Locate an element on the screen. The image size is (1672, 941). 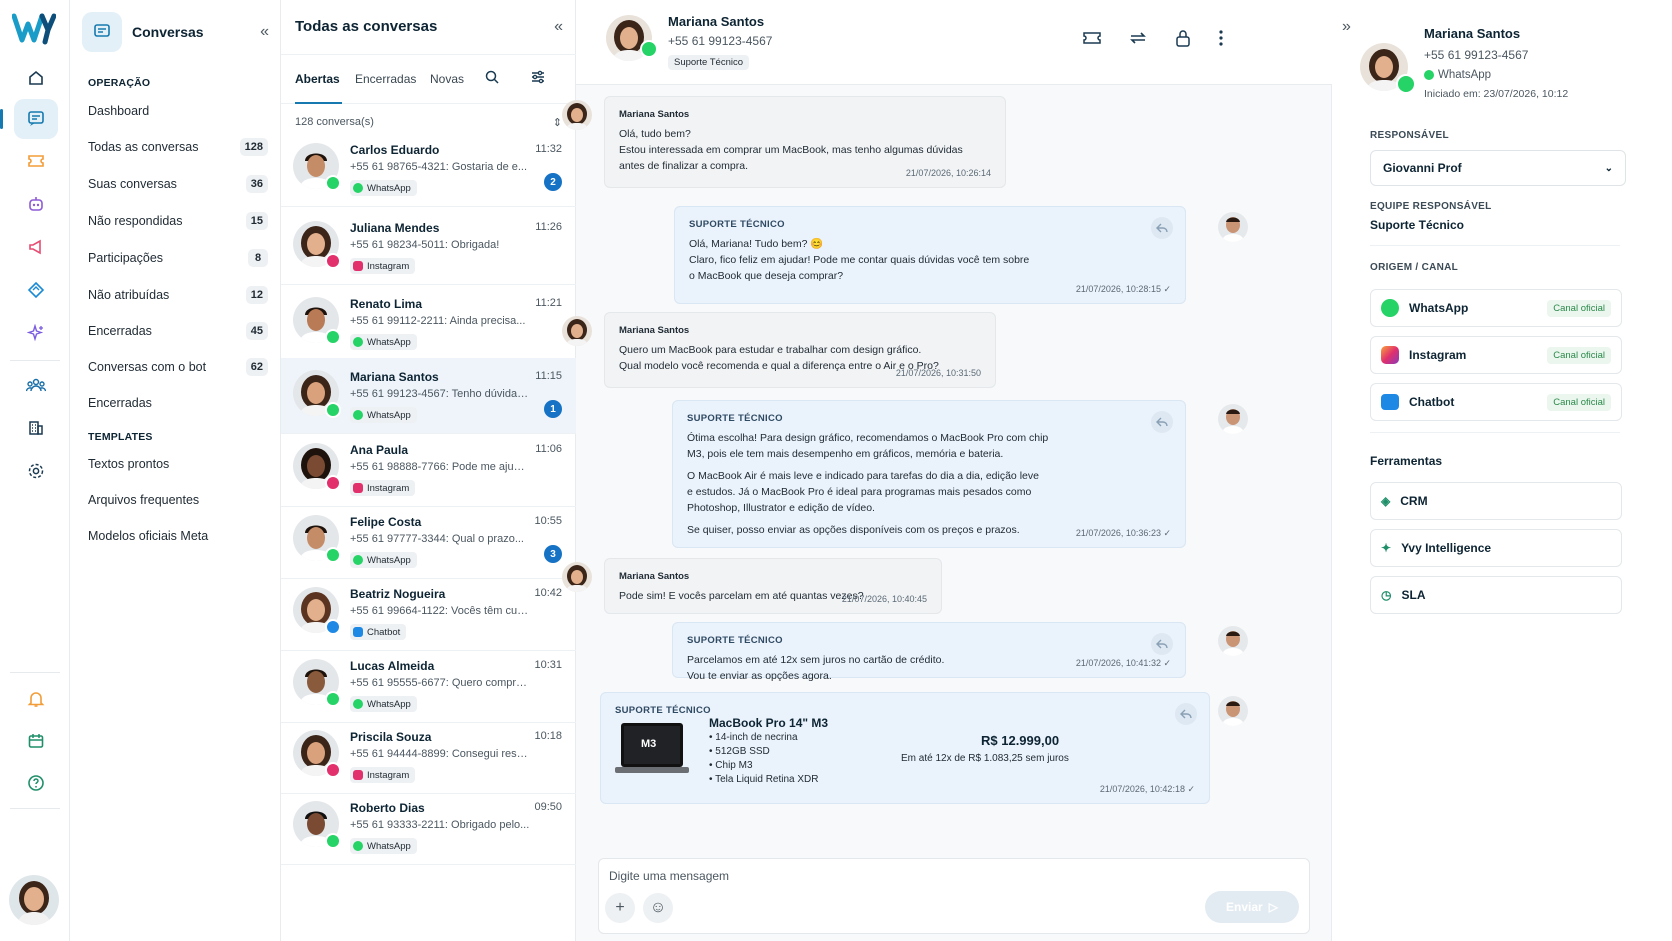
count-badge: 15 is located at coordinates (256, 221).